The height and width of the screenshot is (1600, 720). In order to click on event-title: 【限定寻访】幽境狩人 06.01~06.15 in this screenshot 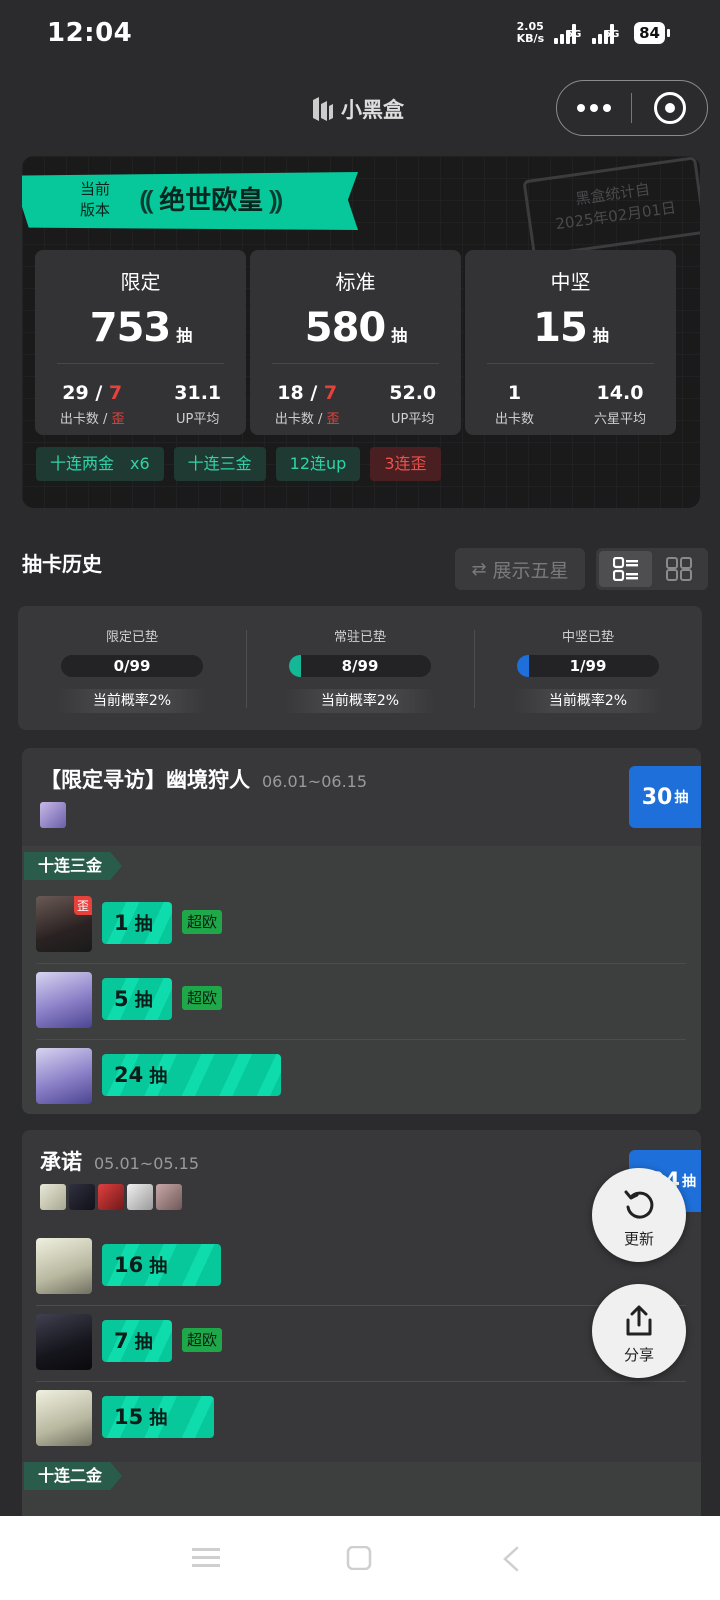, I will do `click(203, 779)`.